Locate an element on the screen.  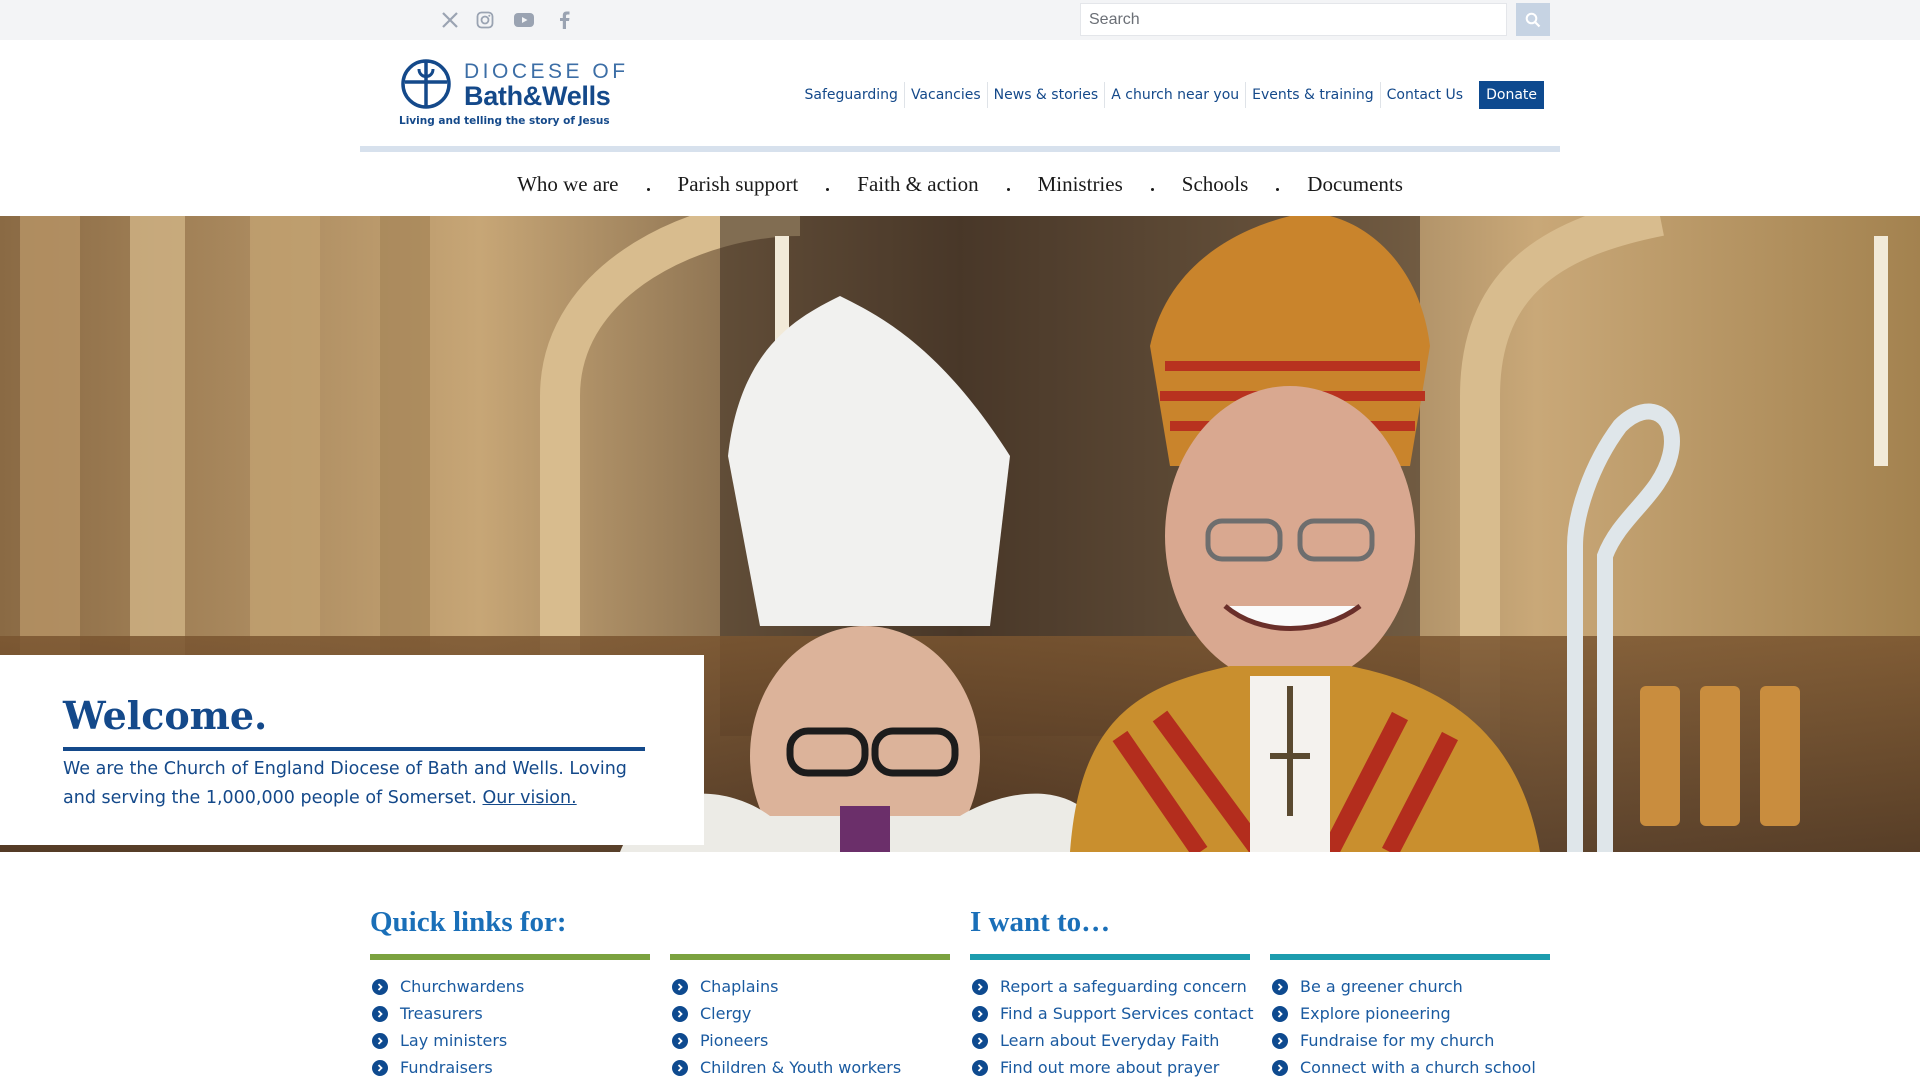
list-item: Learn about Everyday Faith is located at coordinates (1110, 1040).